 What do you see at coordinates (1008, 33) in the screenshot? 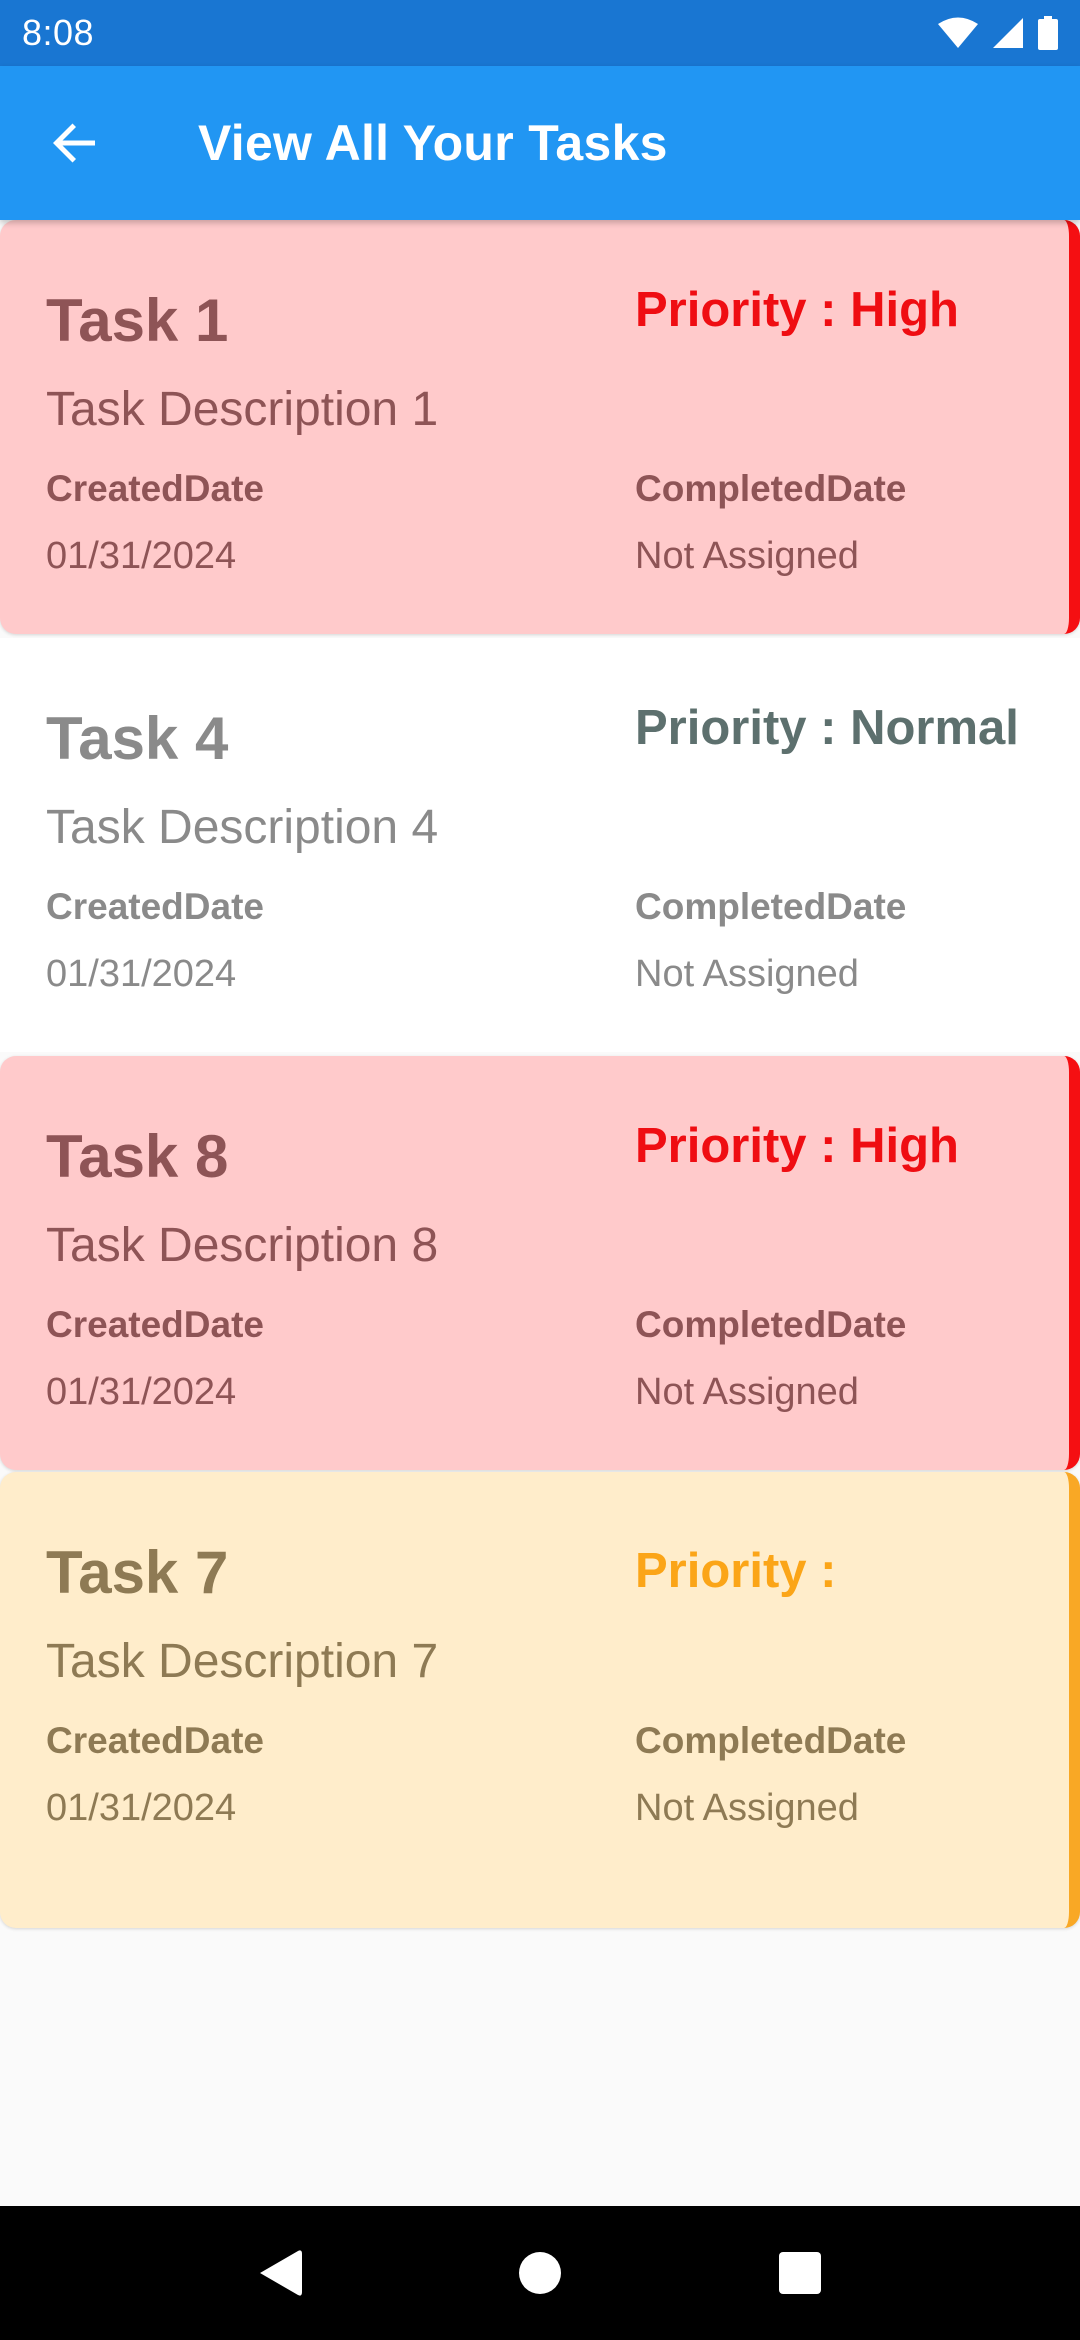
I see `cellular-signal-icon` at bounding box center [1008, 33].